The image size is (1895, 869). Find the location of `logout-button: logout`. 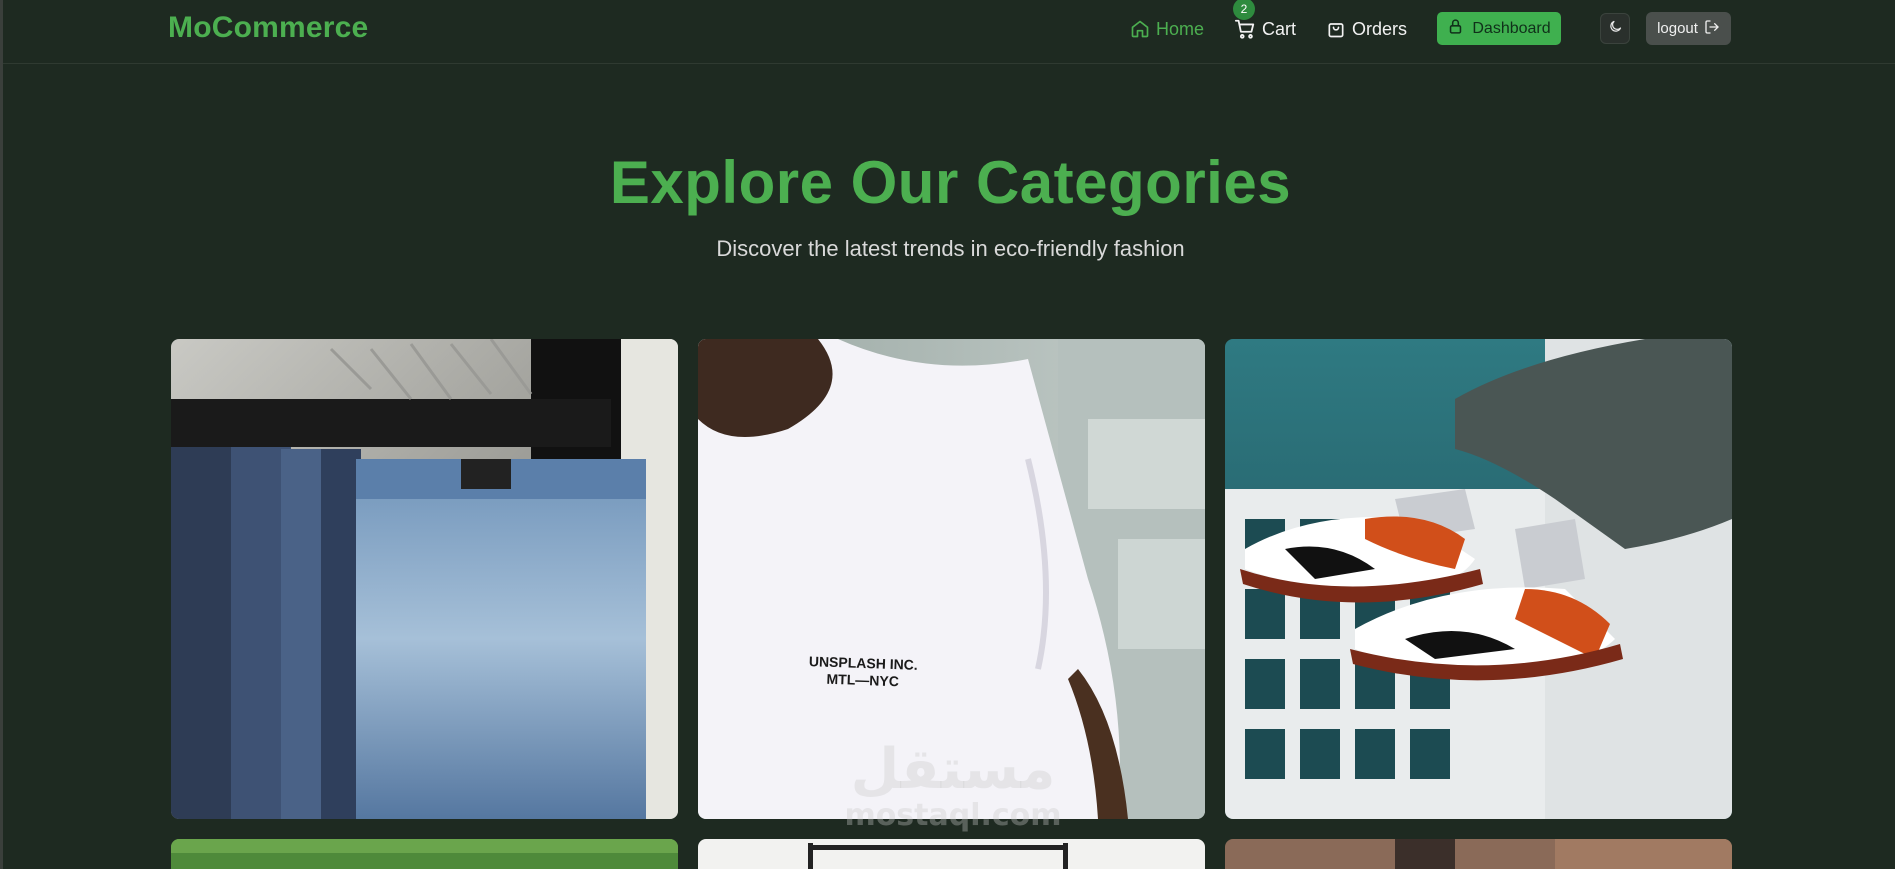

logout-button: logout is located at coordinates (1688, 28).